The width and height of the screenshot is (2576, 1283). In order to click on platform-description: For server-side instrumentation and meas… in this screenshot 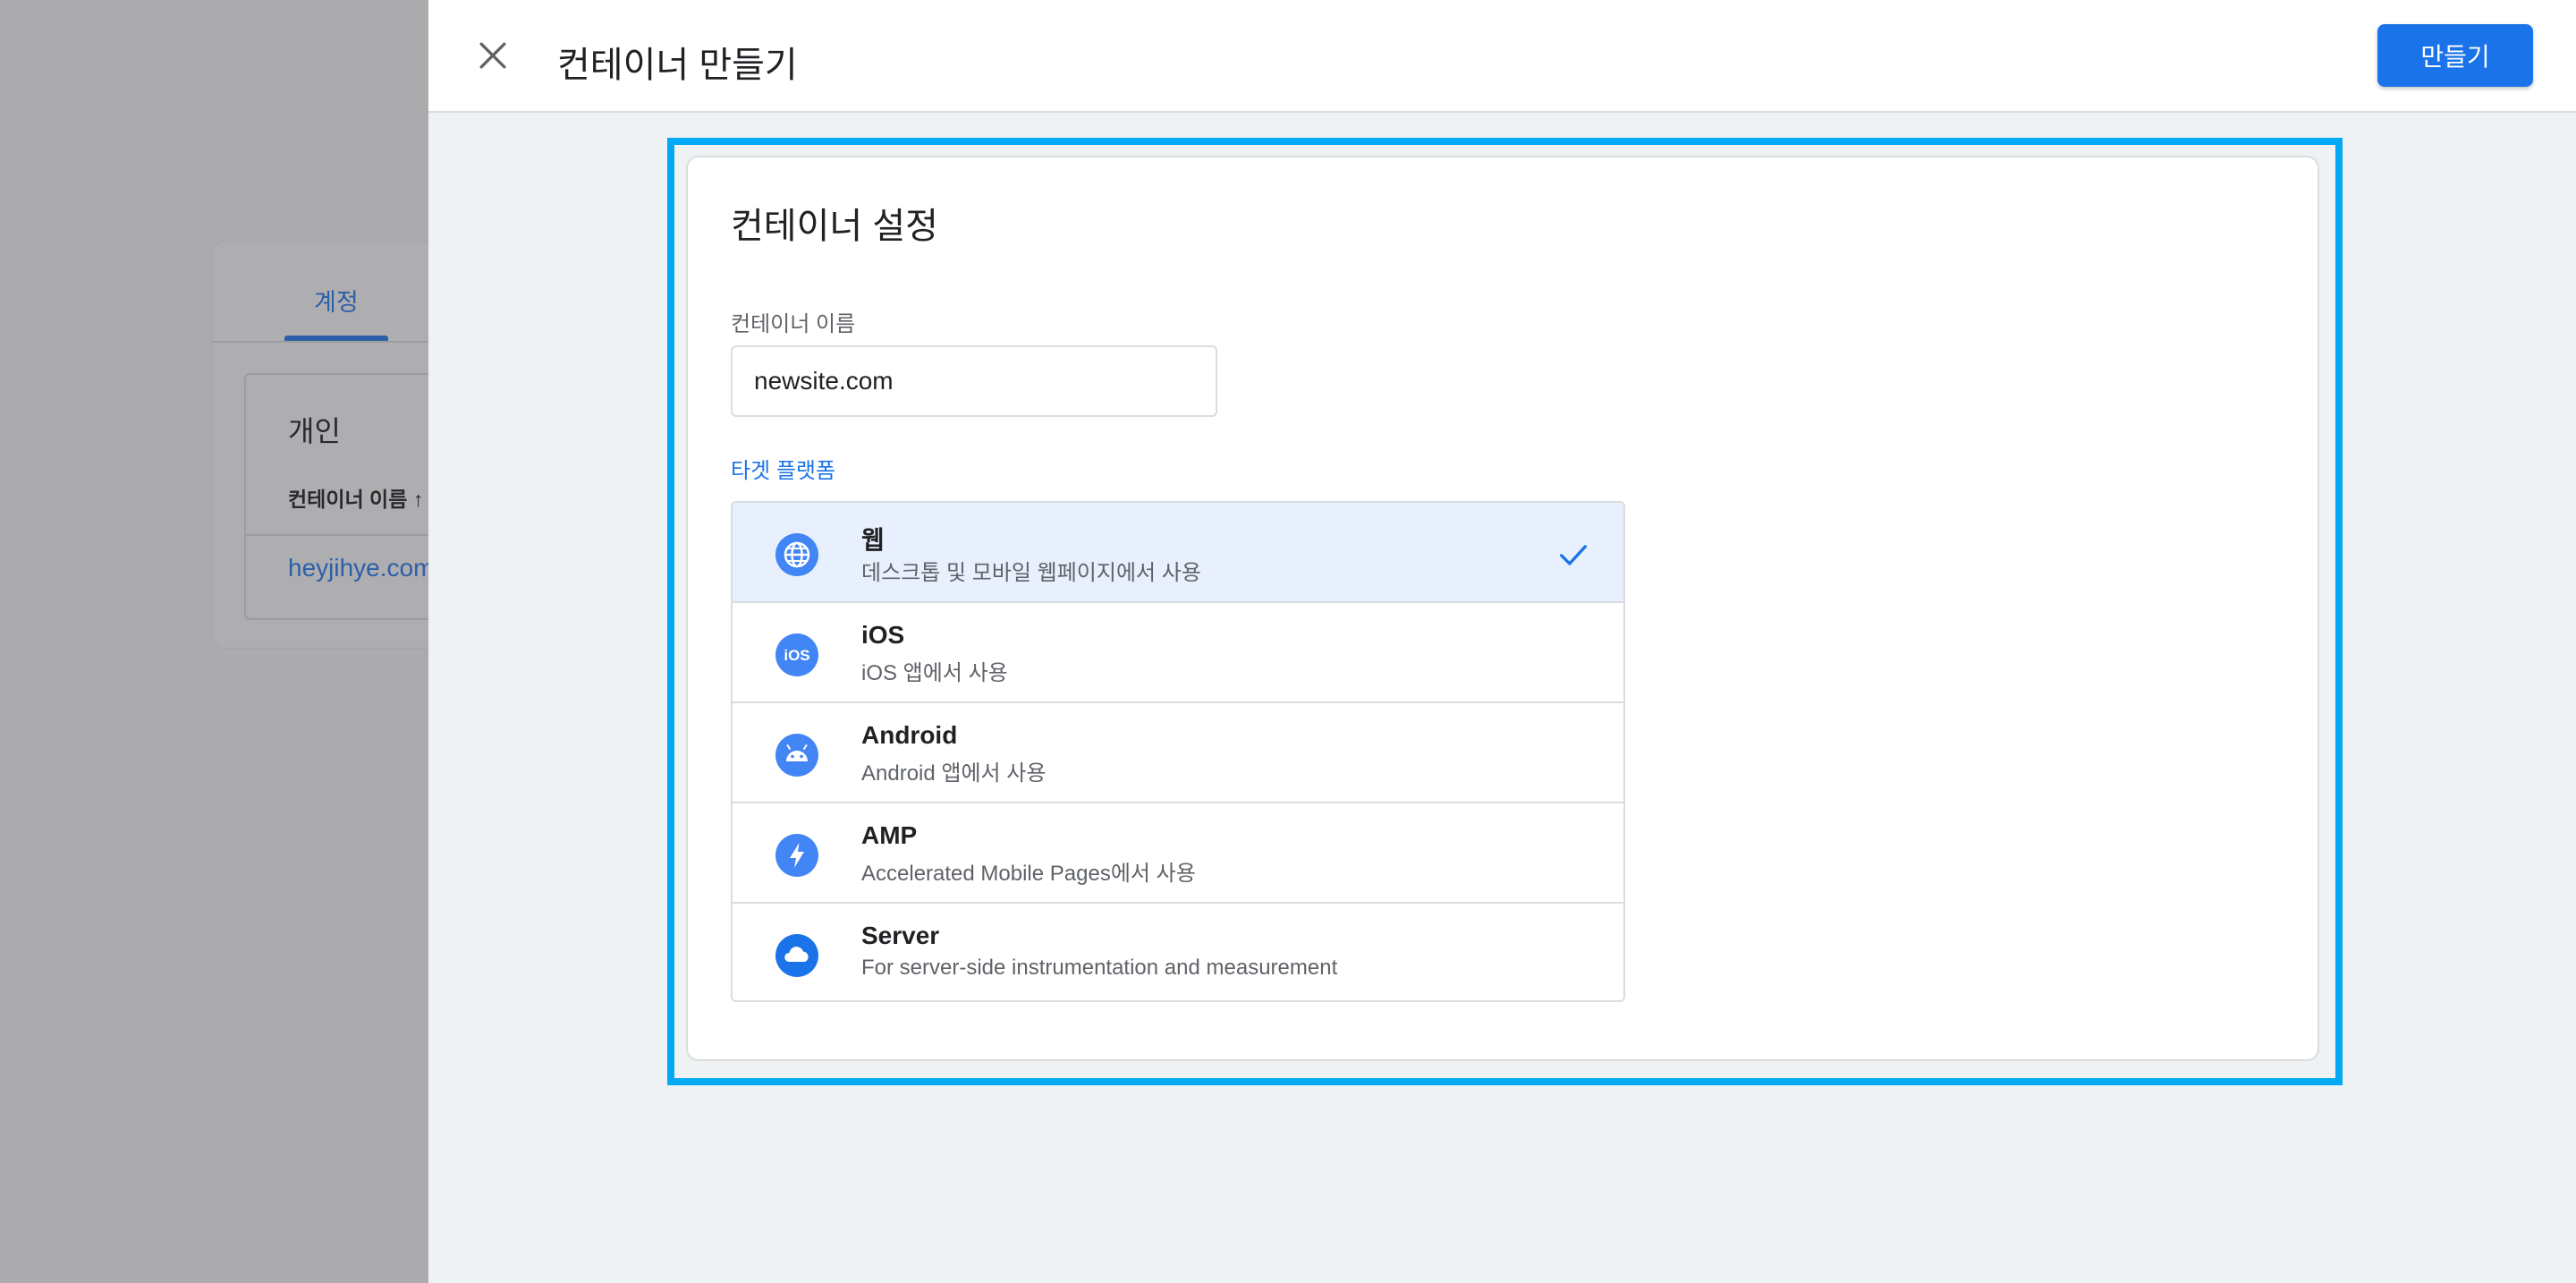, I will do `click(1099, 968)`.